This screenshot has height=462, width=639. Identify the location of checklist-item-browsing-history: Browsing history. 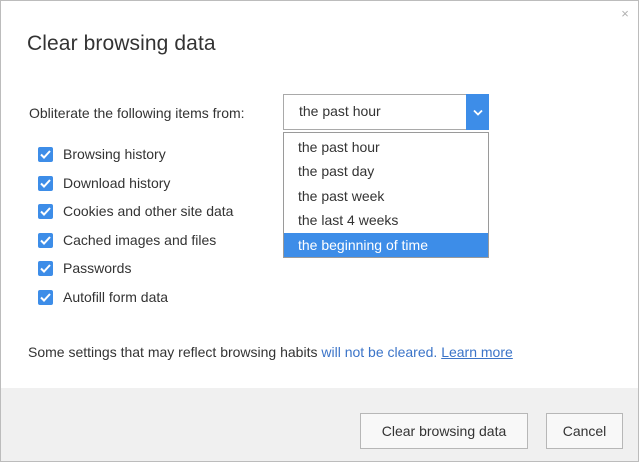
(102, 154).